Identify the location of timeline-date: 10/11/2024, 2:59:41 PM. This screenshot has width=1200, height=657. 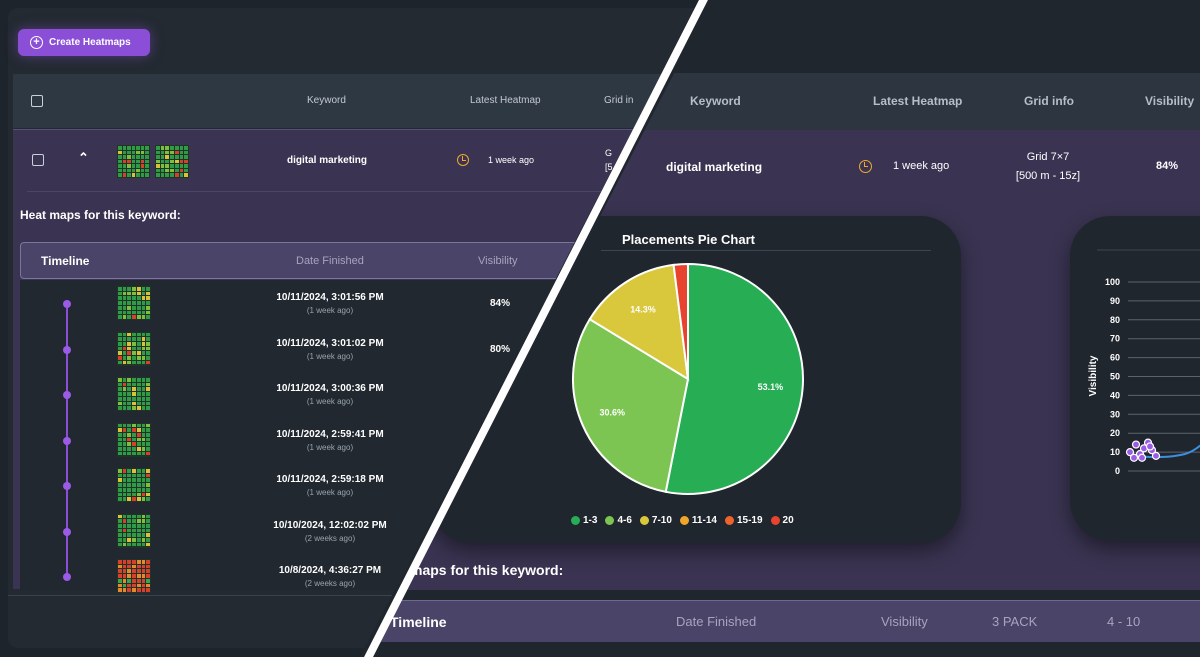
(330, 434).